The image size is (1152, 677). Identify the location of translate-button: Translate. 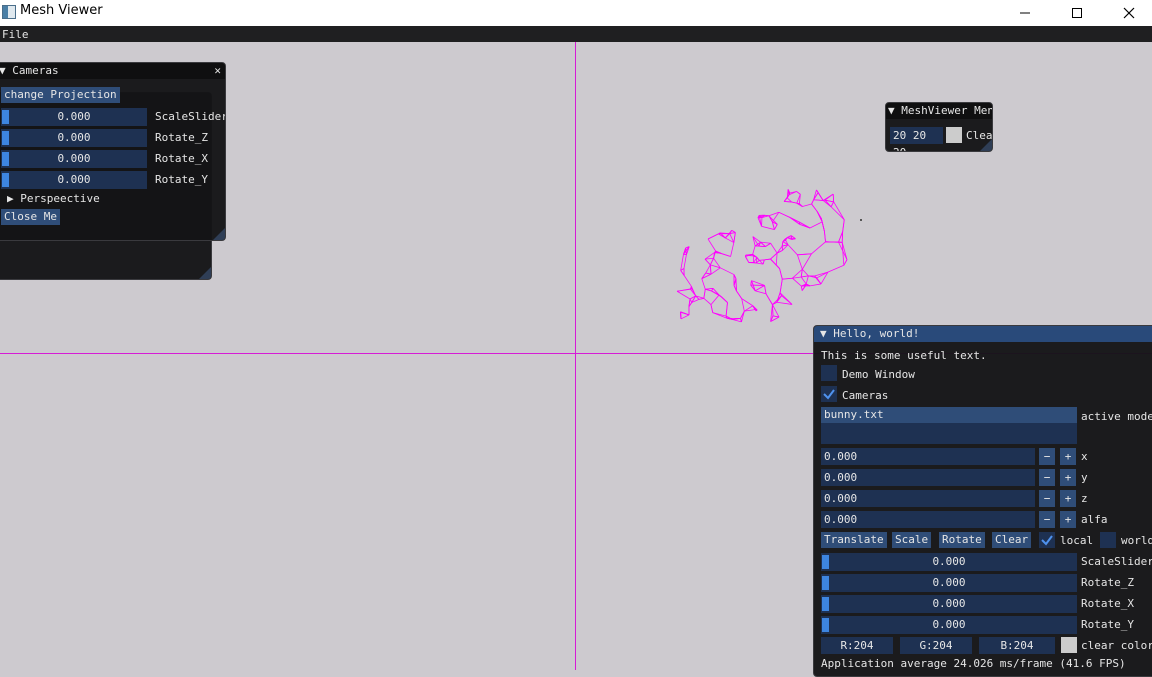
(854, 540).